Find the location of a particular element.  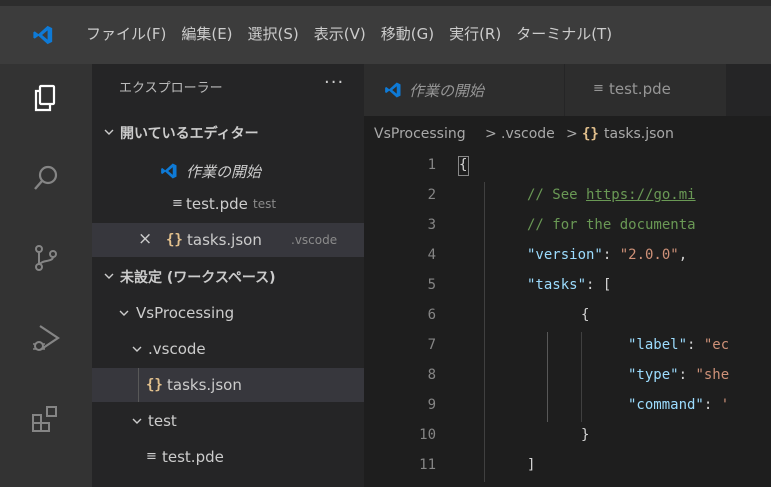

code-token: // for the documenta is located at coordinates (611, 225).